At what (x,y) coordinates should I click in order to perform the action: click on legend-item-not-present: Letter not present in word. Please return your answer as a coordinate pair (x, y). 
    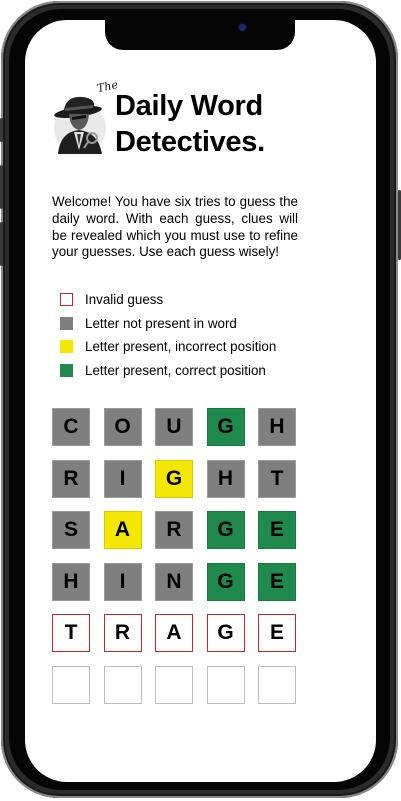
    Looking at the image, I should click on (168, 324).